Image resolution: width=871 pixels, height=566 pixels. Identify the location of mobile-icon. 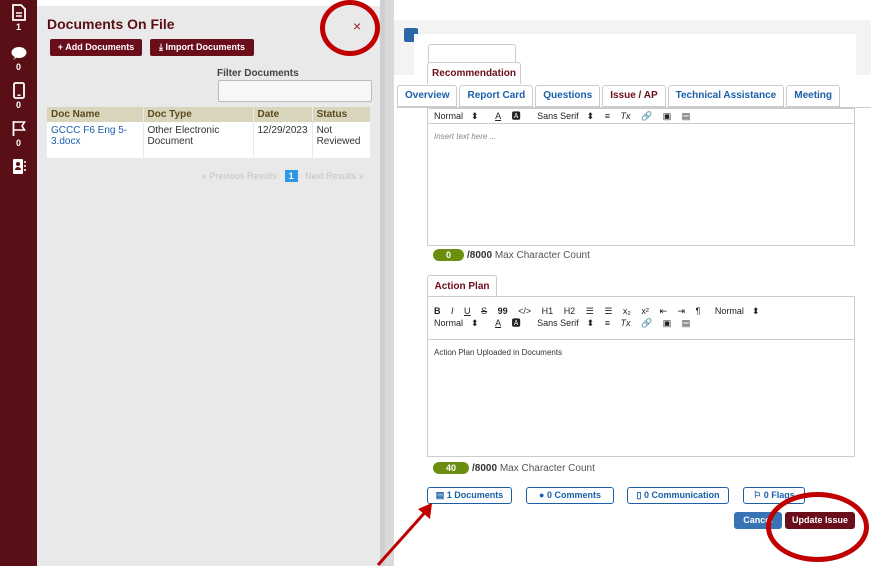
(18, 90).